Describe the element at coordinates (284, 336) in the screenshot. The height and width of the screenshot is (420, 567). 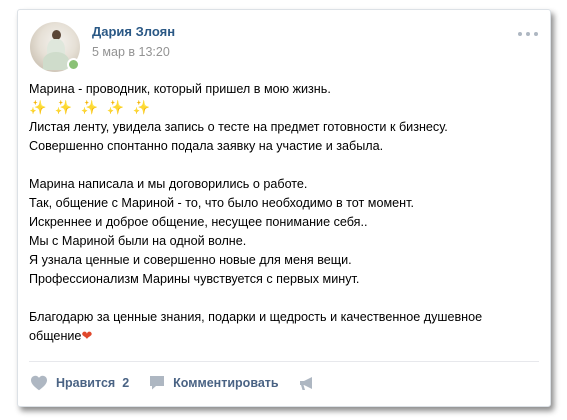
I see `post-text-line-last: общение❤` at that location.